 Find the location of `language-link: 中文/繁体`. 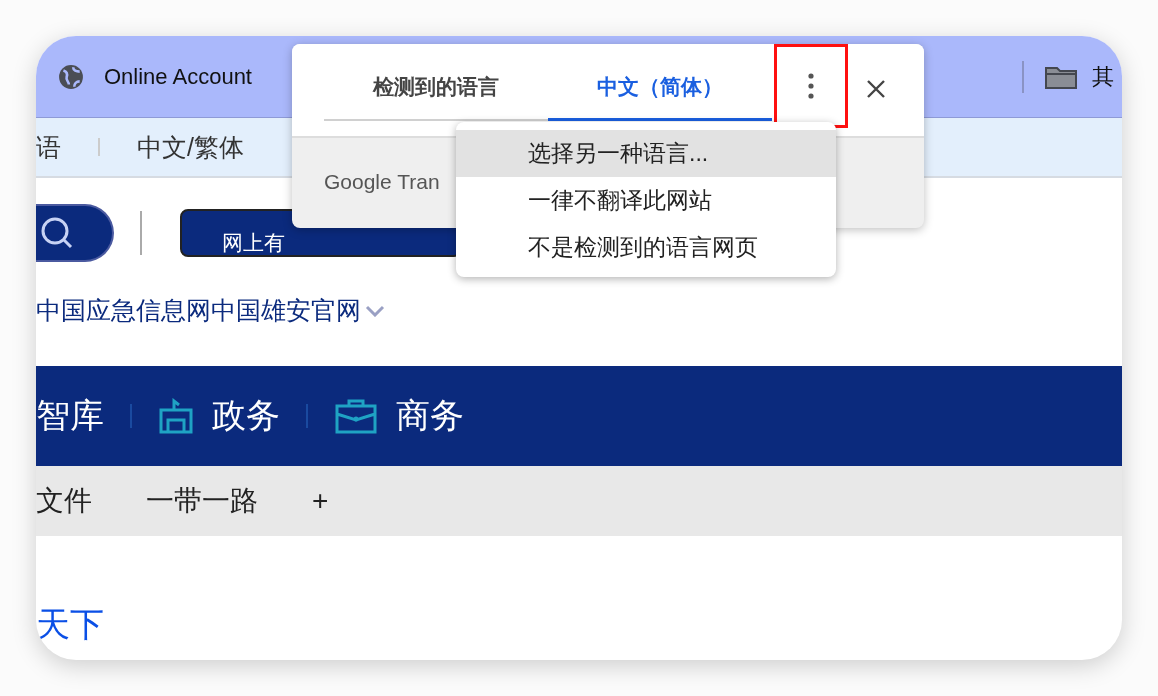

language-link: 中文/繁体 is located at coordinates (190, 147).